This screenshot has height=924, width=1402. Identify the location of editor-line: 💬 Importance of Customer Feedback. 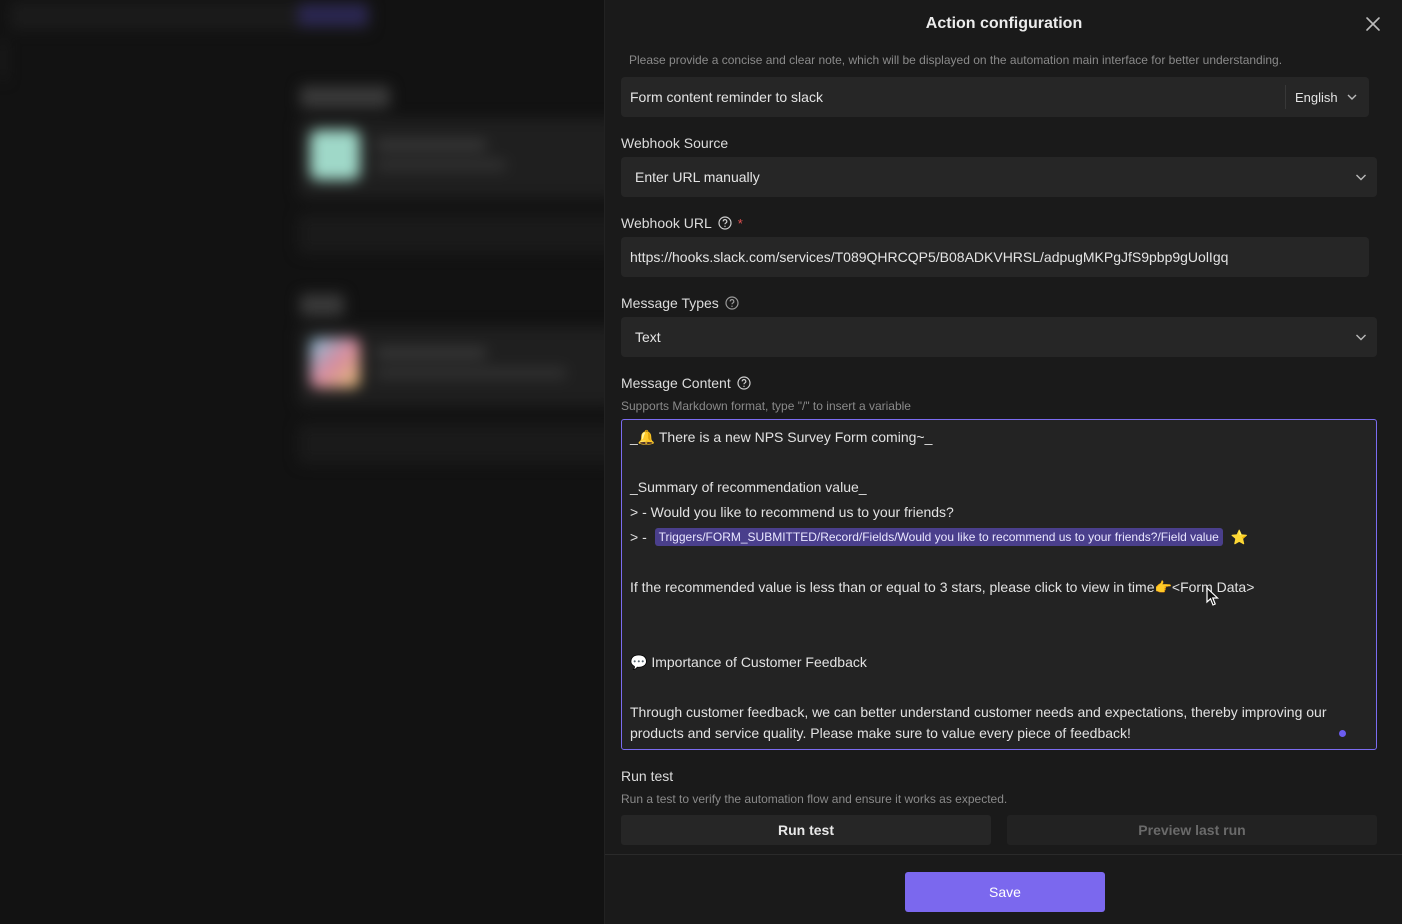
(748, 662).